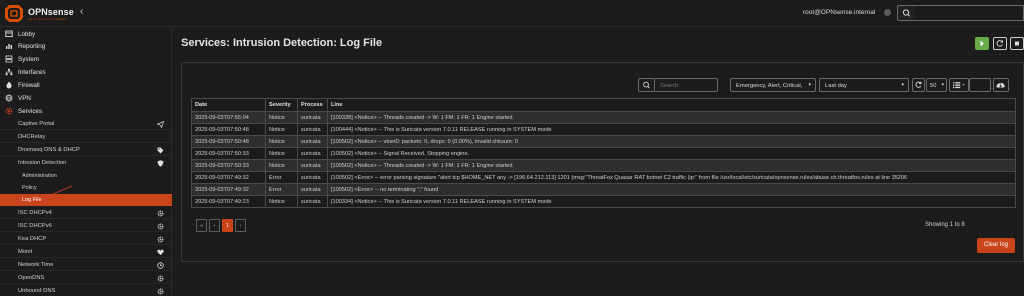  I want to click on download-button, so click(1001, 85).